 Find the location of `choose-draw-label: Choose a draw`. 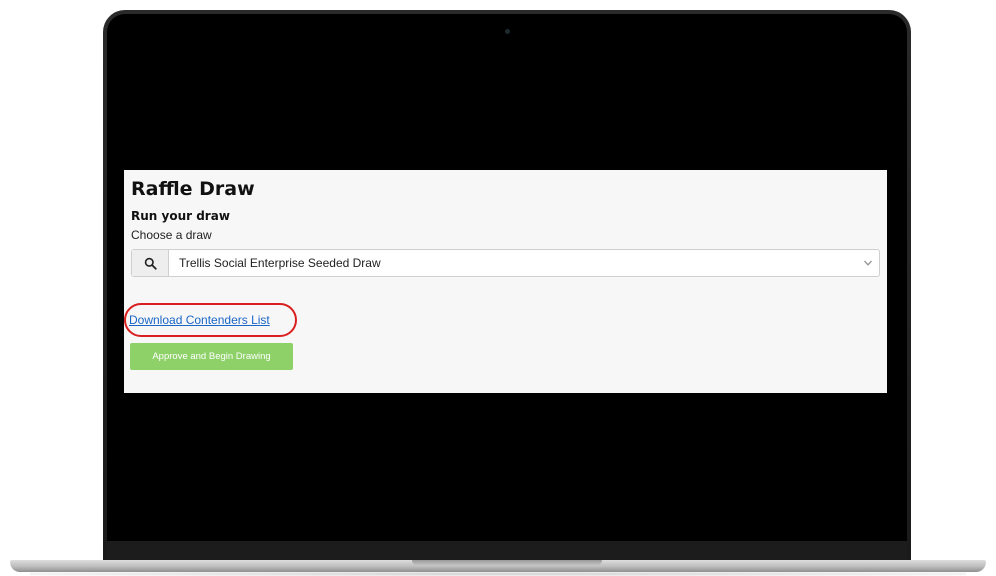

choose-draw-label: Choose a draw is located at coordinates (171, 235).